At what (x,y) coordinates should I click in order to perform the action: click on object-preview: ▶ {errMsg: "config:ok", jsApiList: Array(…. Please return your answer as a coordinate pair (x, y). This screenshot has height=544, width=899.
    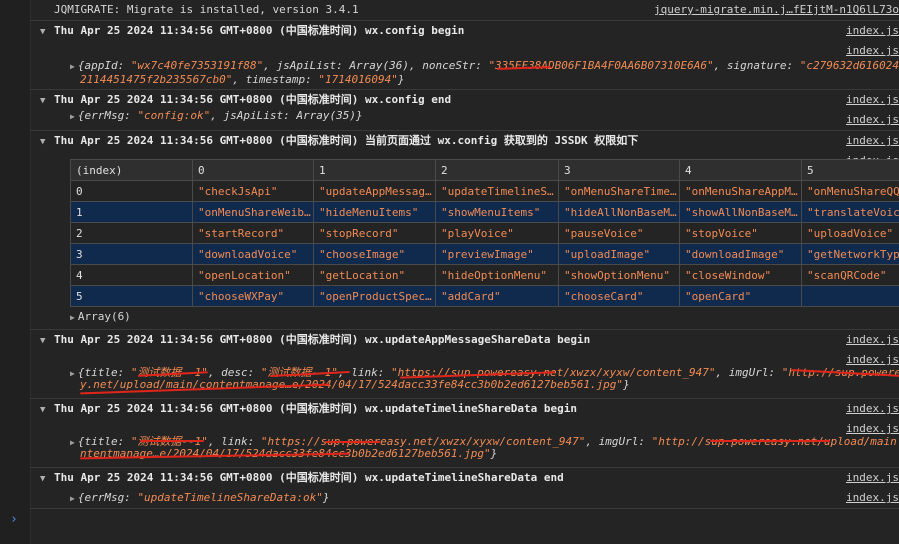
    Looking at the image, I should click on (216, 115).